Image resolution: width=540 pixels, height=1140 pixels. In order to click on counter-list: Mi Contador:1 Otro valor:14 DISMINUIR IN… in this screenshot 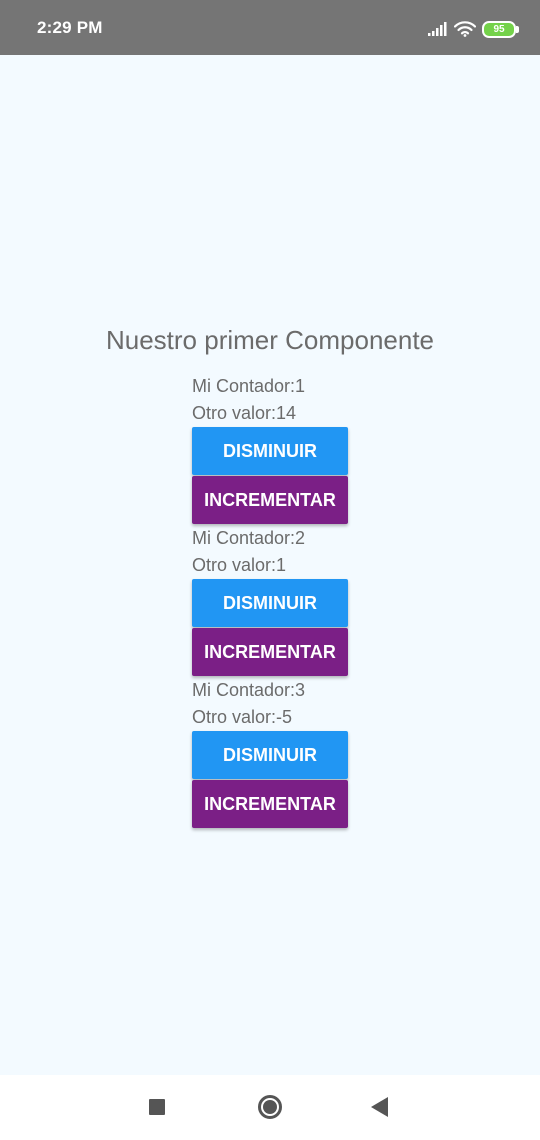, I will do `click(272, 601)`.